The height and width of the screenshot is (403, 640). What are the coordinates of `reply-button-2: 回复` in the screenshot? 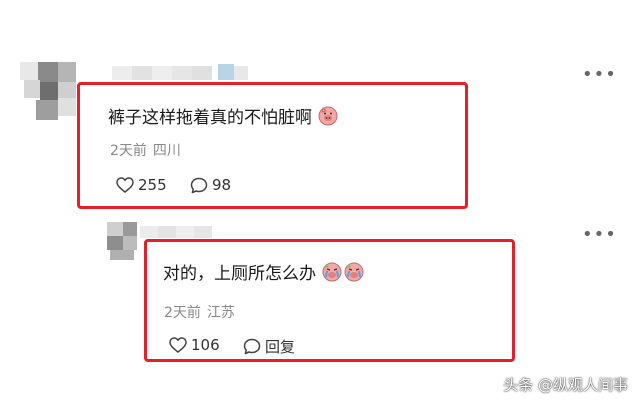 It's located at (269, 346).